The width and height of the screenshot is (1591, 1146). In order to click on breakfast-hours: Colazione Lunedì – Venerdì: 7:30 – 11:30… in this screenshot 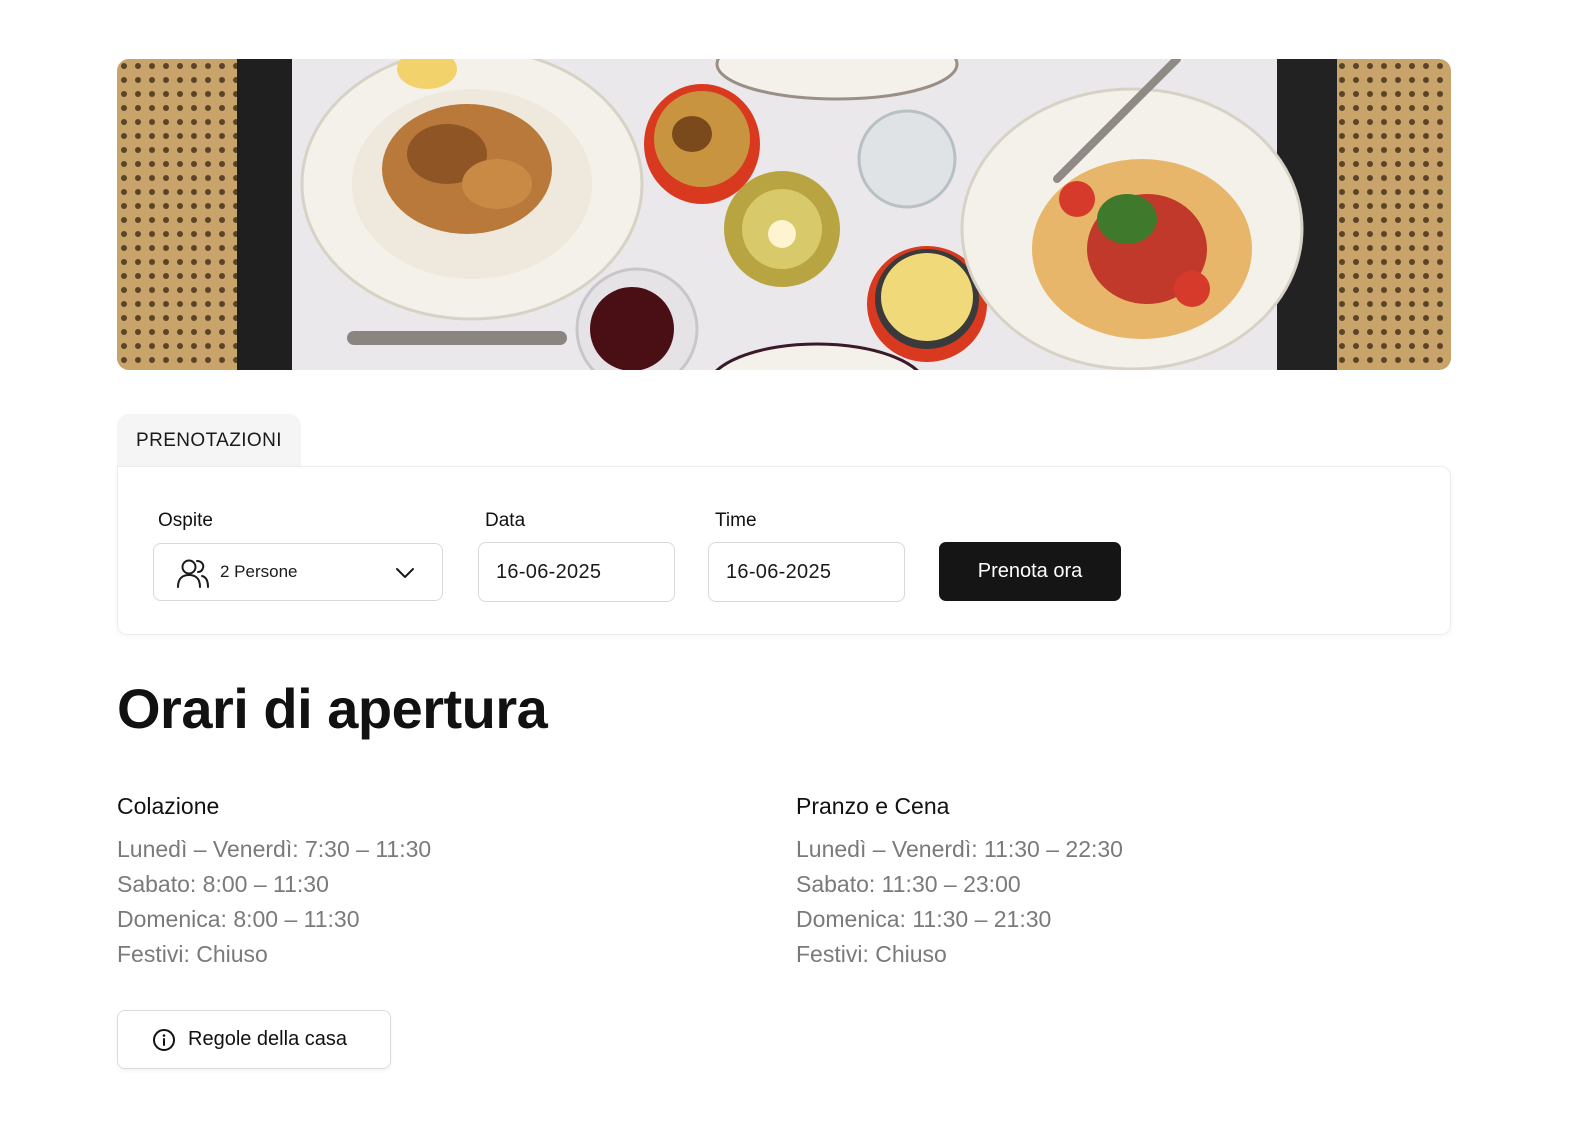, I will do `click(417, 881)`.